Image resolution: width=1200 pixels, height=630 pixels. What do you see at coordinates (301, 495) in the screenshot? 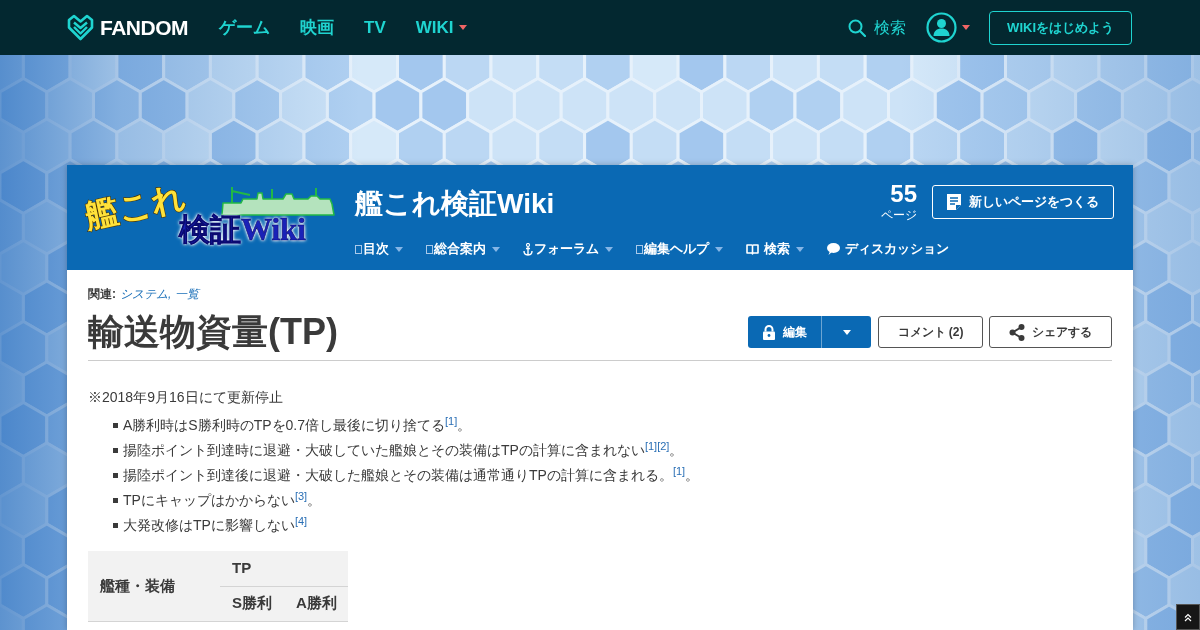
I see `footnote-link: [3]` at bounding box center [301, 495].